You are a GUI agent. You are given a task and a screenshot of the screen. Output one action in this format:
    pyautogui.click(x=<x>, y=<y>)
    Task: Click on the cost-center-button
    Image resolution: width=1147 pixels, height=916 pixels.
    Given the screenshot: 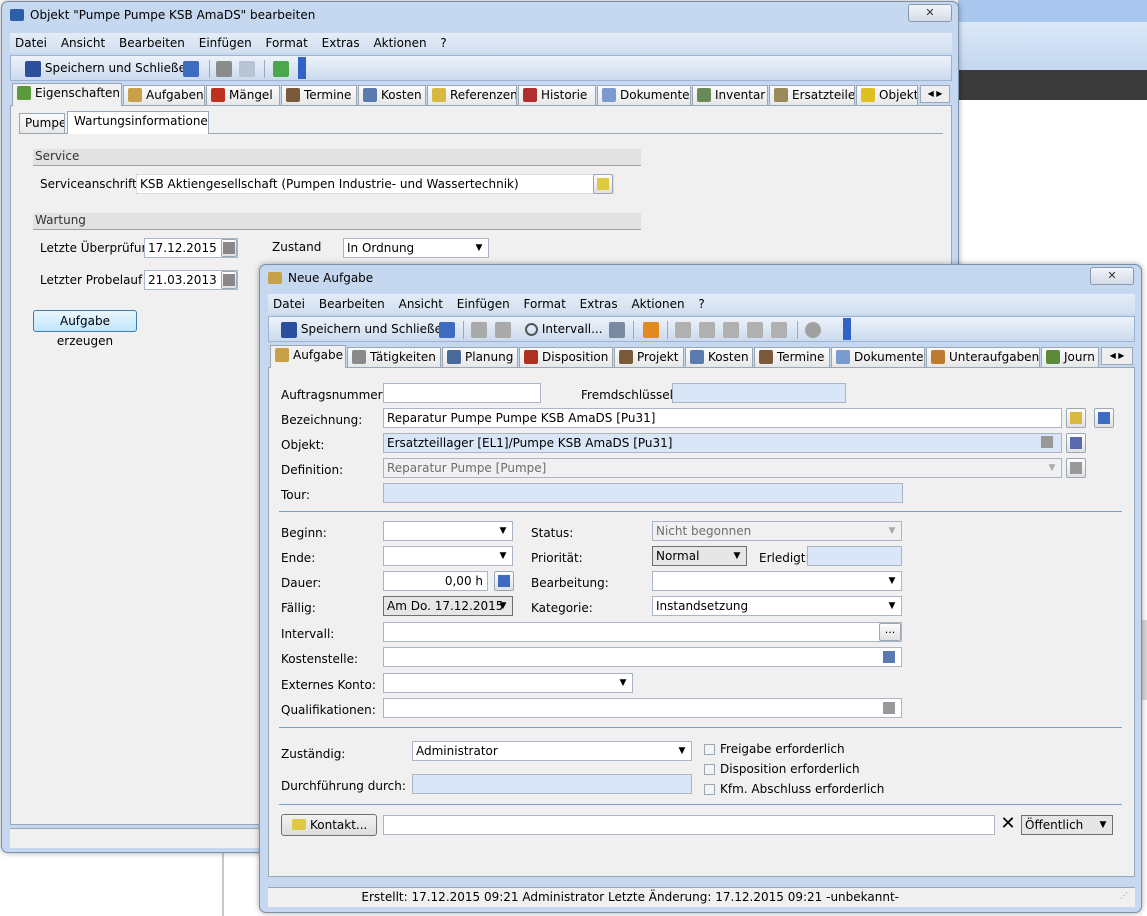 What is the action you would take?
    pyautogui.click(x=890, y=657)
    